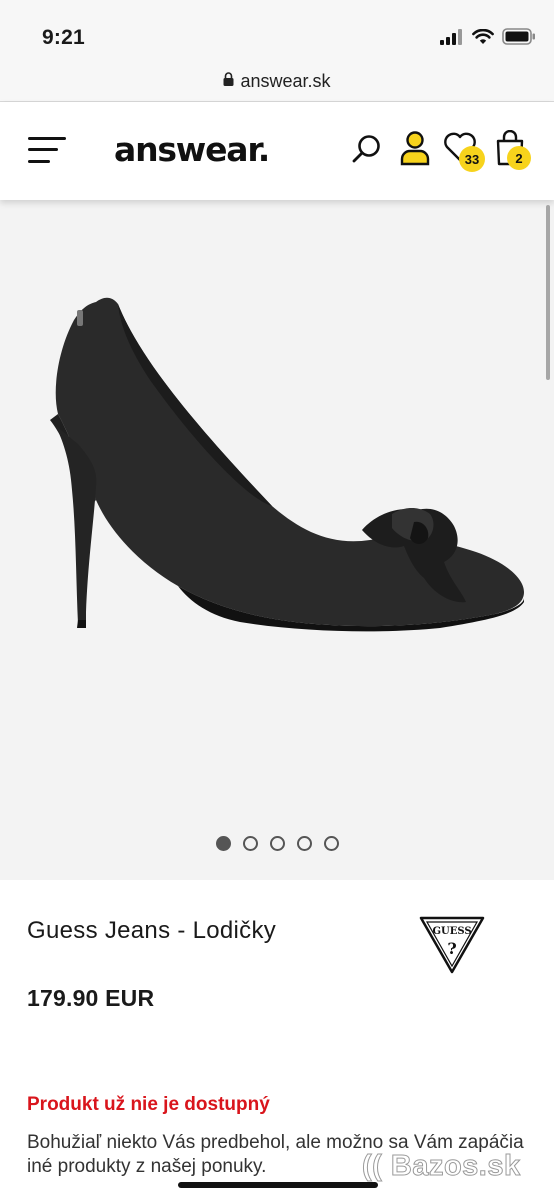 The width and height of the screenshot is (554, 1200). I want to click on site-logo: answear., so click(192, 149).